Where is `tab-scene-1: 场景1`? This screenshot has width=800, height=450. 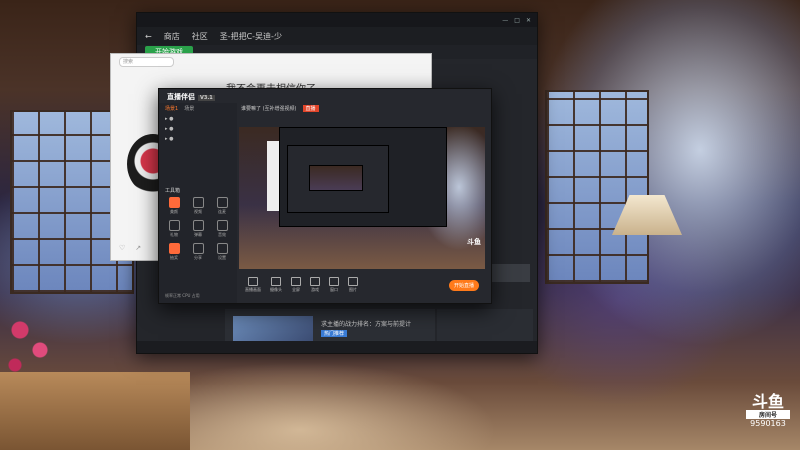
tab-scene-1: 场景1 is located at coordinates (171, 108).